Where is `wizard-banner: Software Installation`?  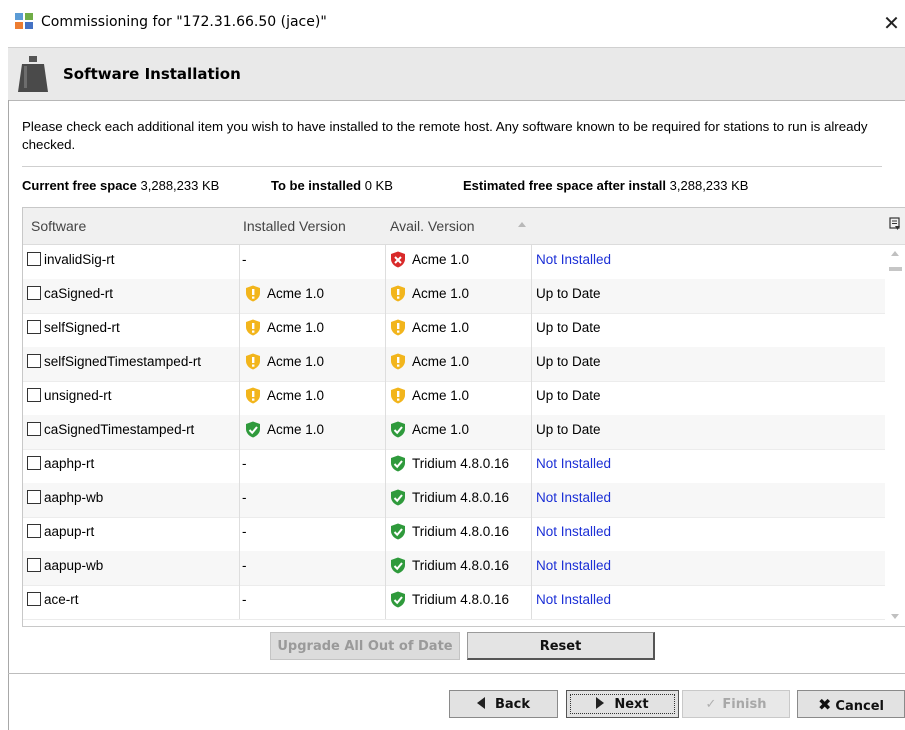
wizard-banner: Software Installation is located at coordinates (456, 74).